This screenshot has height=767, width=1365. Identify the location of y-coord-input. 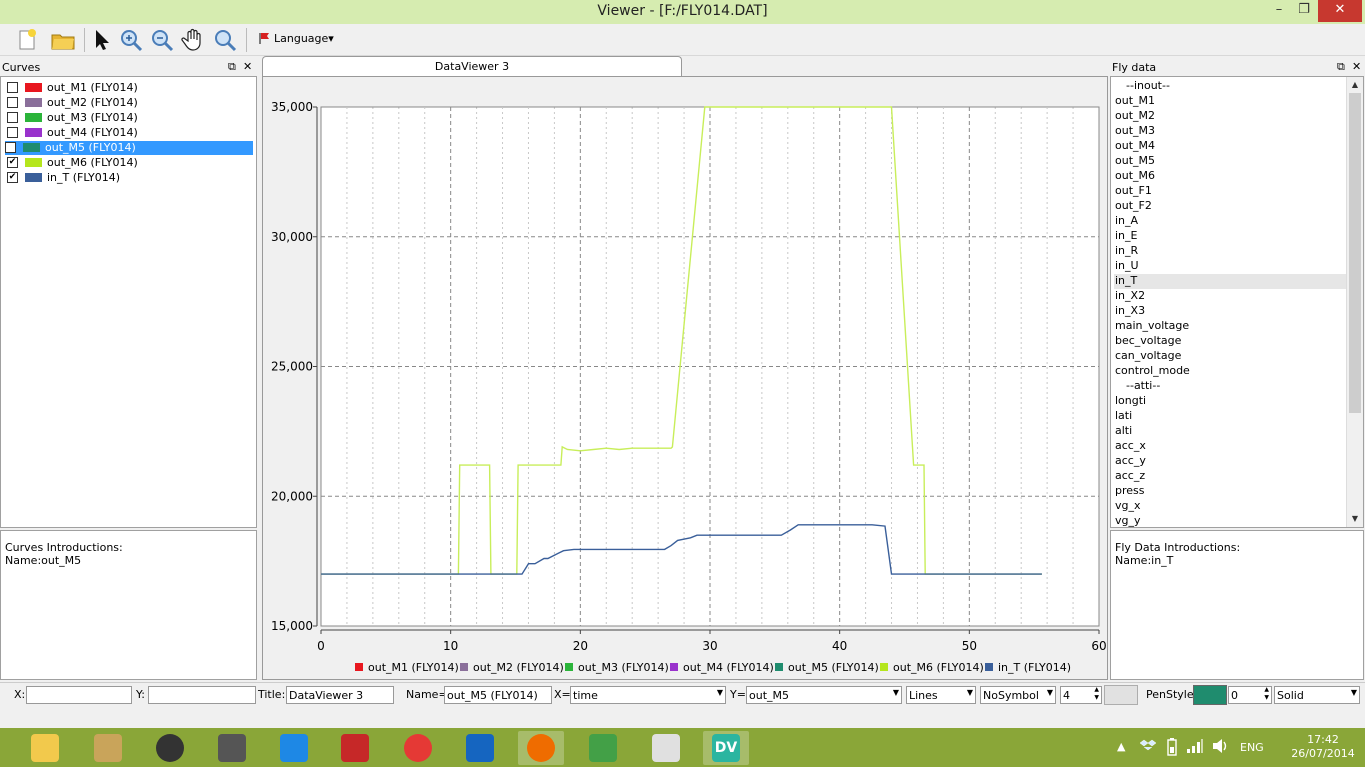
(202, 695).